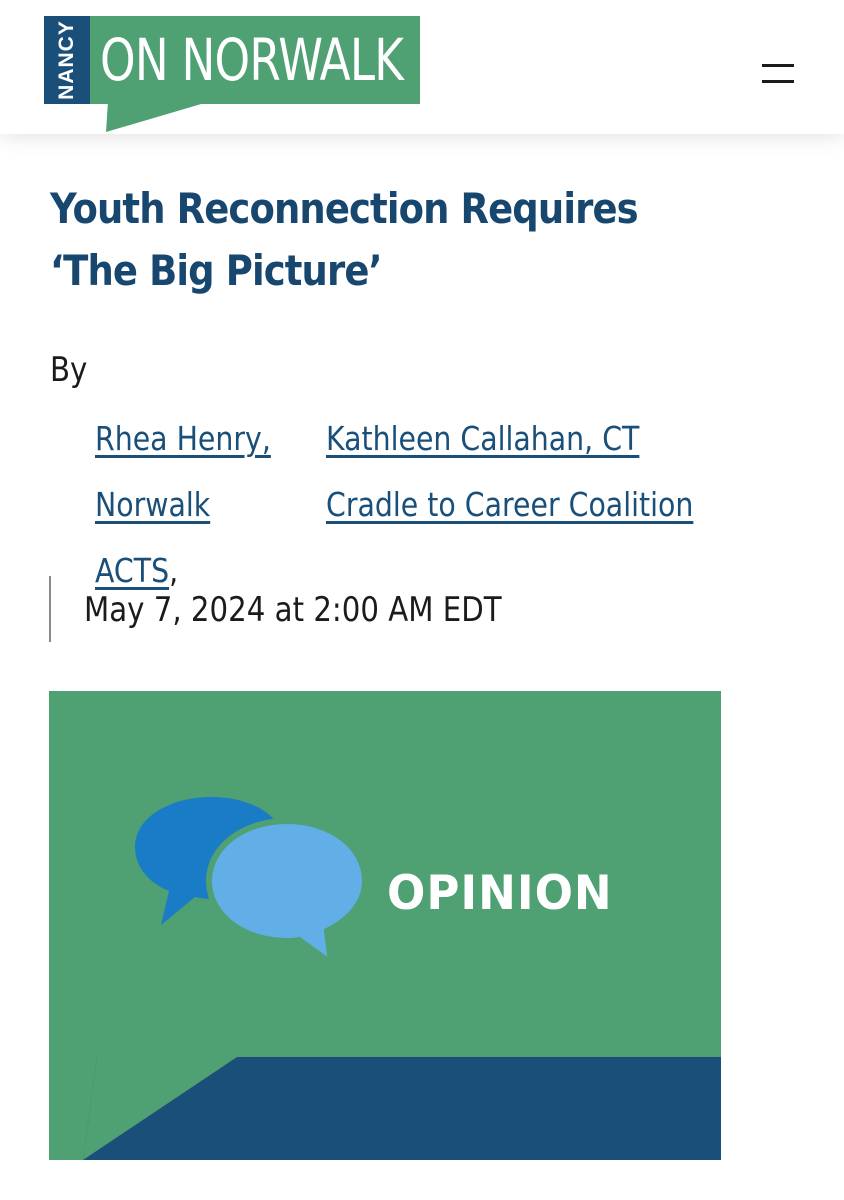  Describe the element at coordinates (778, 76) in the screenshot. I see `hamburger-menu-icon` at that location.